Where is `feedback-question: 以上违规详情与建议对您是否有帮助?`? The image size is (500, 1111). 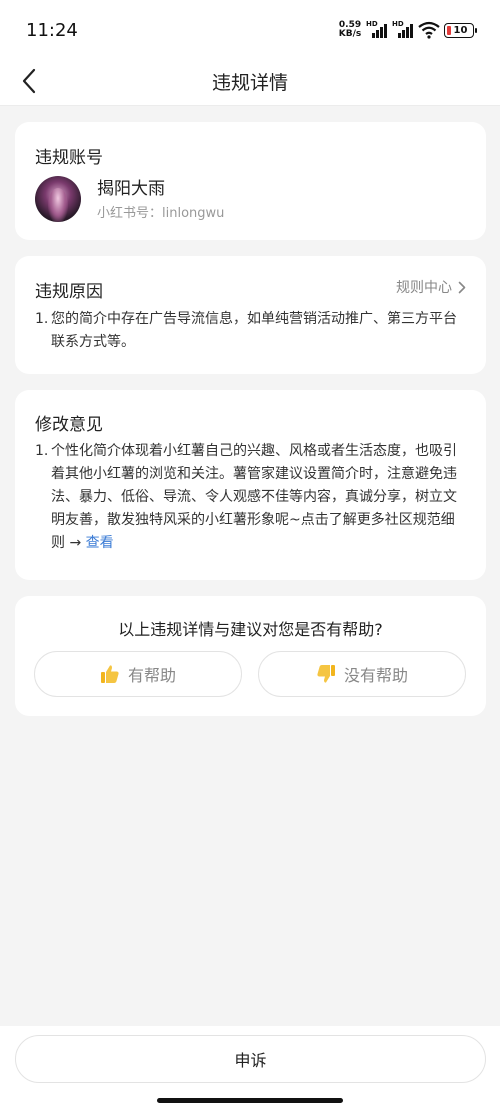
feedback-question: 以上违规详情与建议对您是否有帮助? is located at coordinates (250, 629).